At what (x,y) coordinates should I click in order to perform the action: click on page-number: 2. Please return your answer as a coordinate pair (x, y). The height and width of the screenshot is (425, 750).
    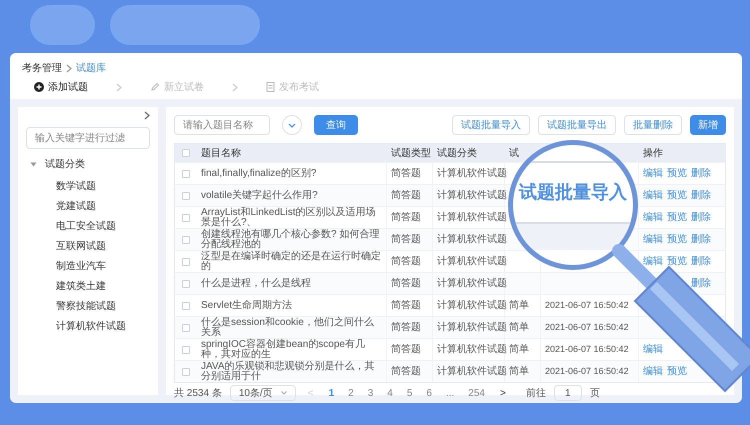
    Looking at the image, I should click on (351, 393).